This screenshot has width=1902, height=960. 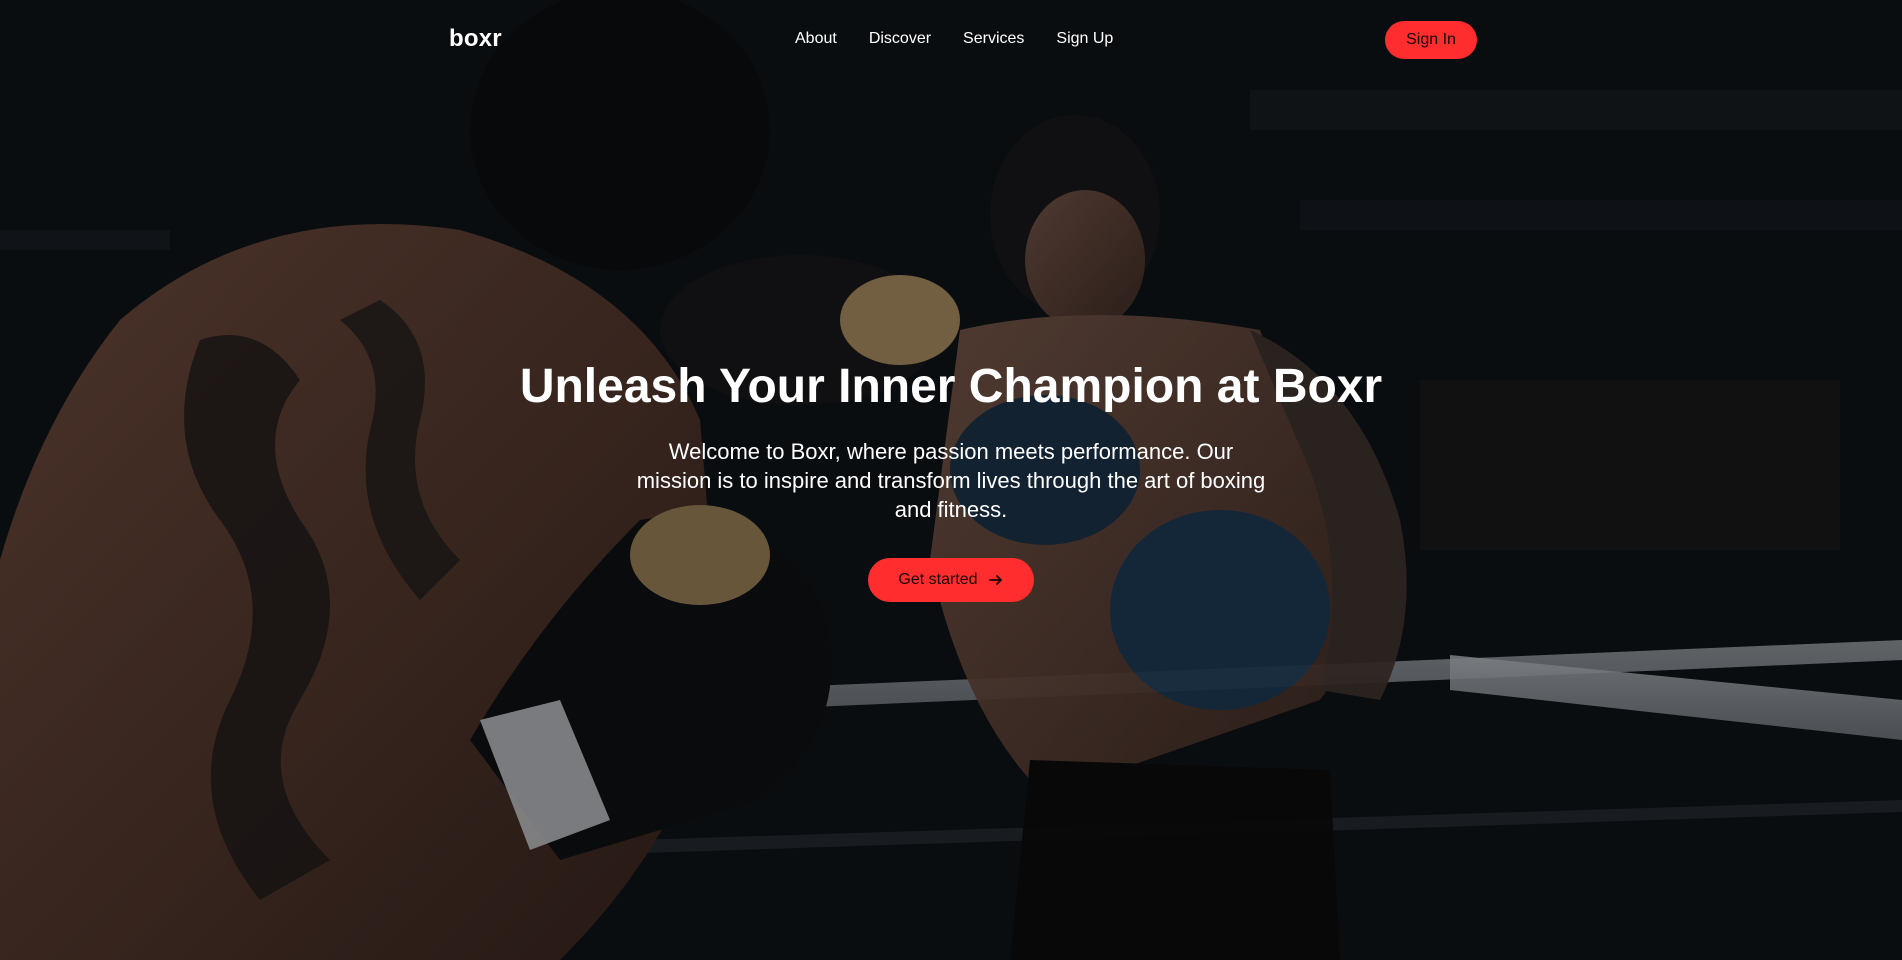 I want to click on nav-link-discover: Discover, so click(x=900, y=39).